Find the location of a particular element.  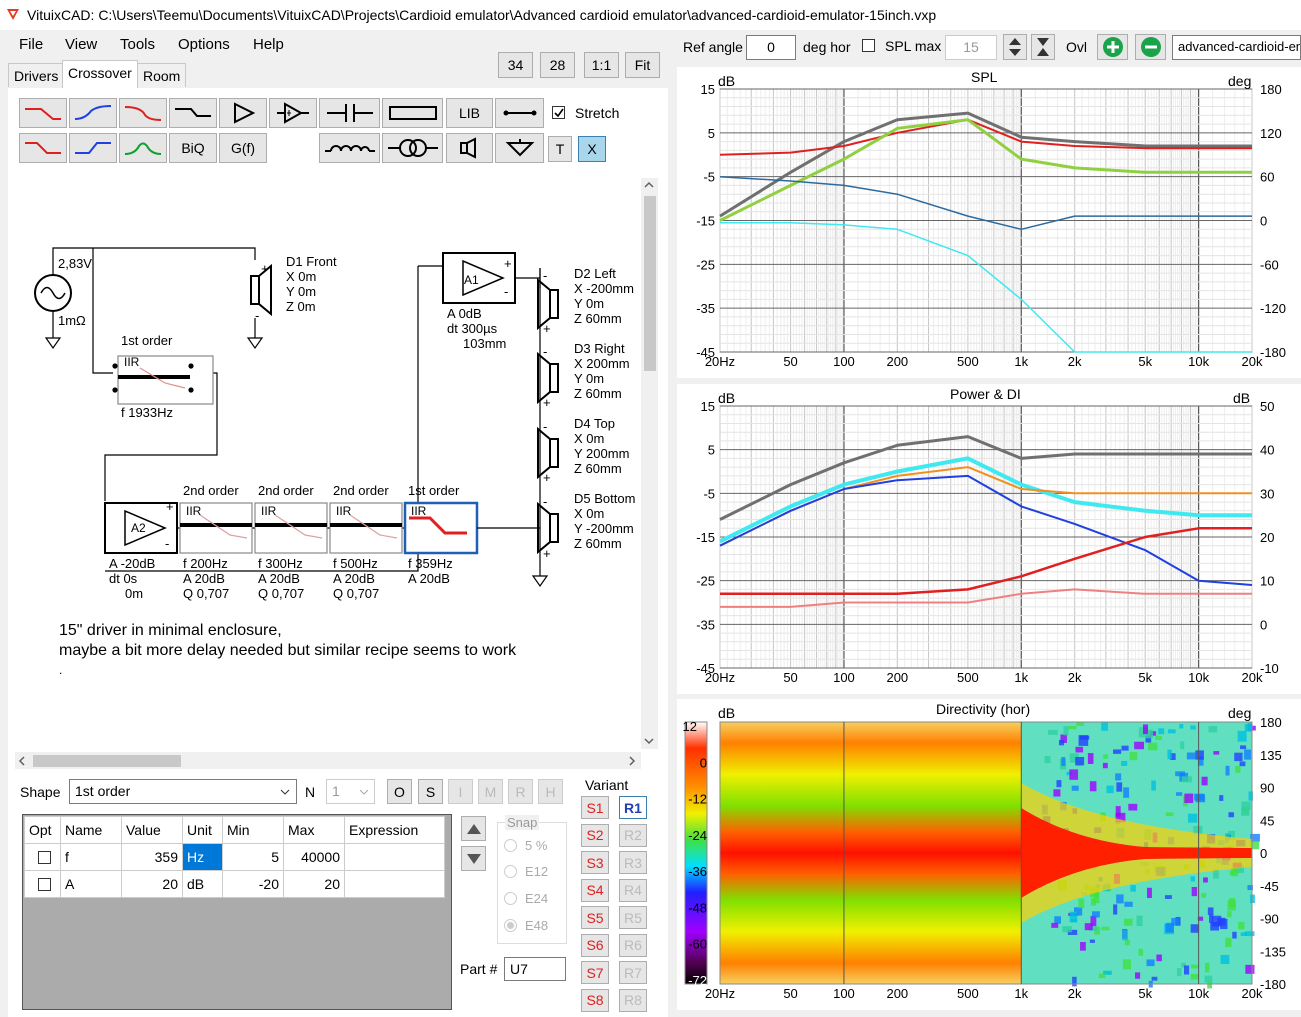

add-overlay-button is located at coordinates (1112, 47).